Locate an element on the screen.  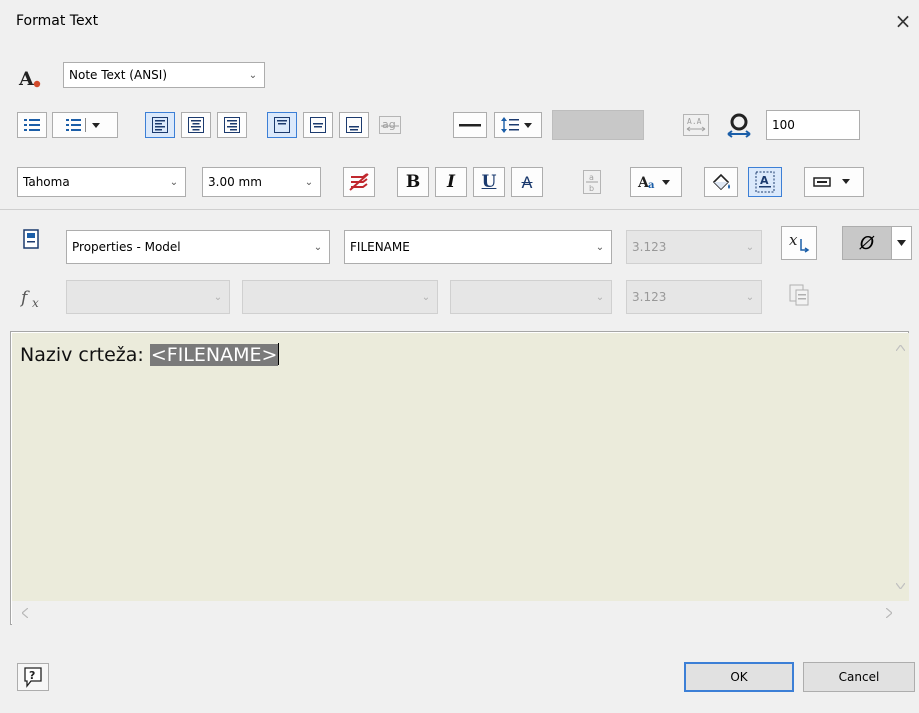
help-button: ? is located at coordinates (33, 677).